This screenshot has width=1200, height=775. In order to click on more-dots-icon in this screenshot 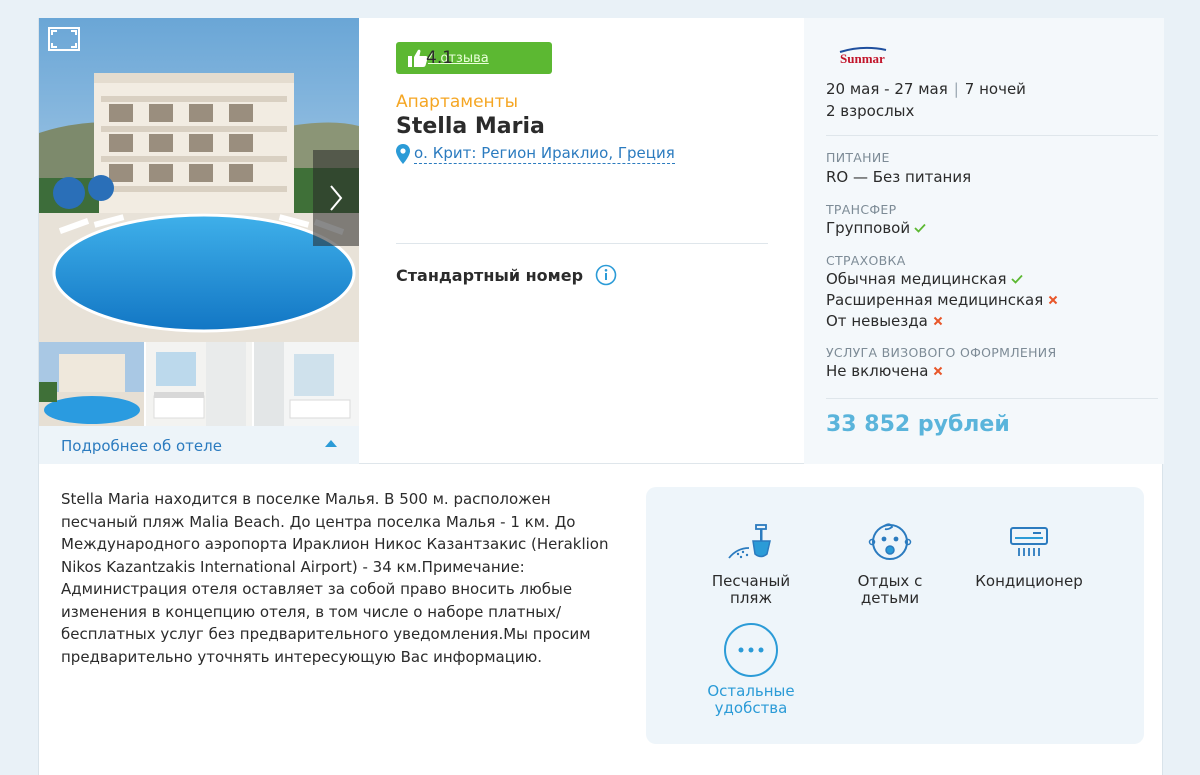, I will do `click(751, 650)`.